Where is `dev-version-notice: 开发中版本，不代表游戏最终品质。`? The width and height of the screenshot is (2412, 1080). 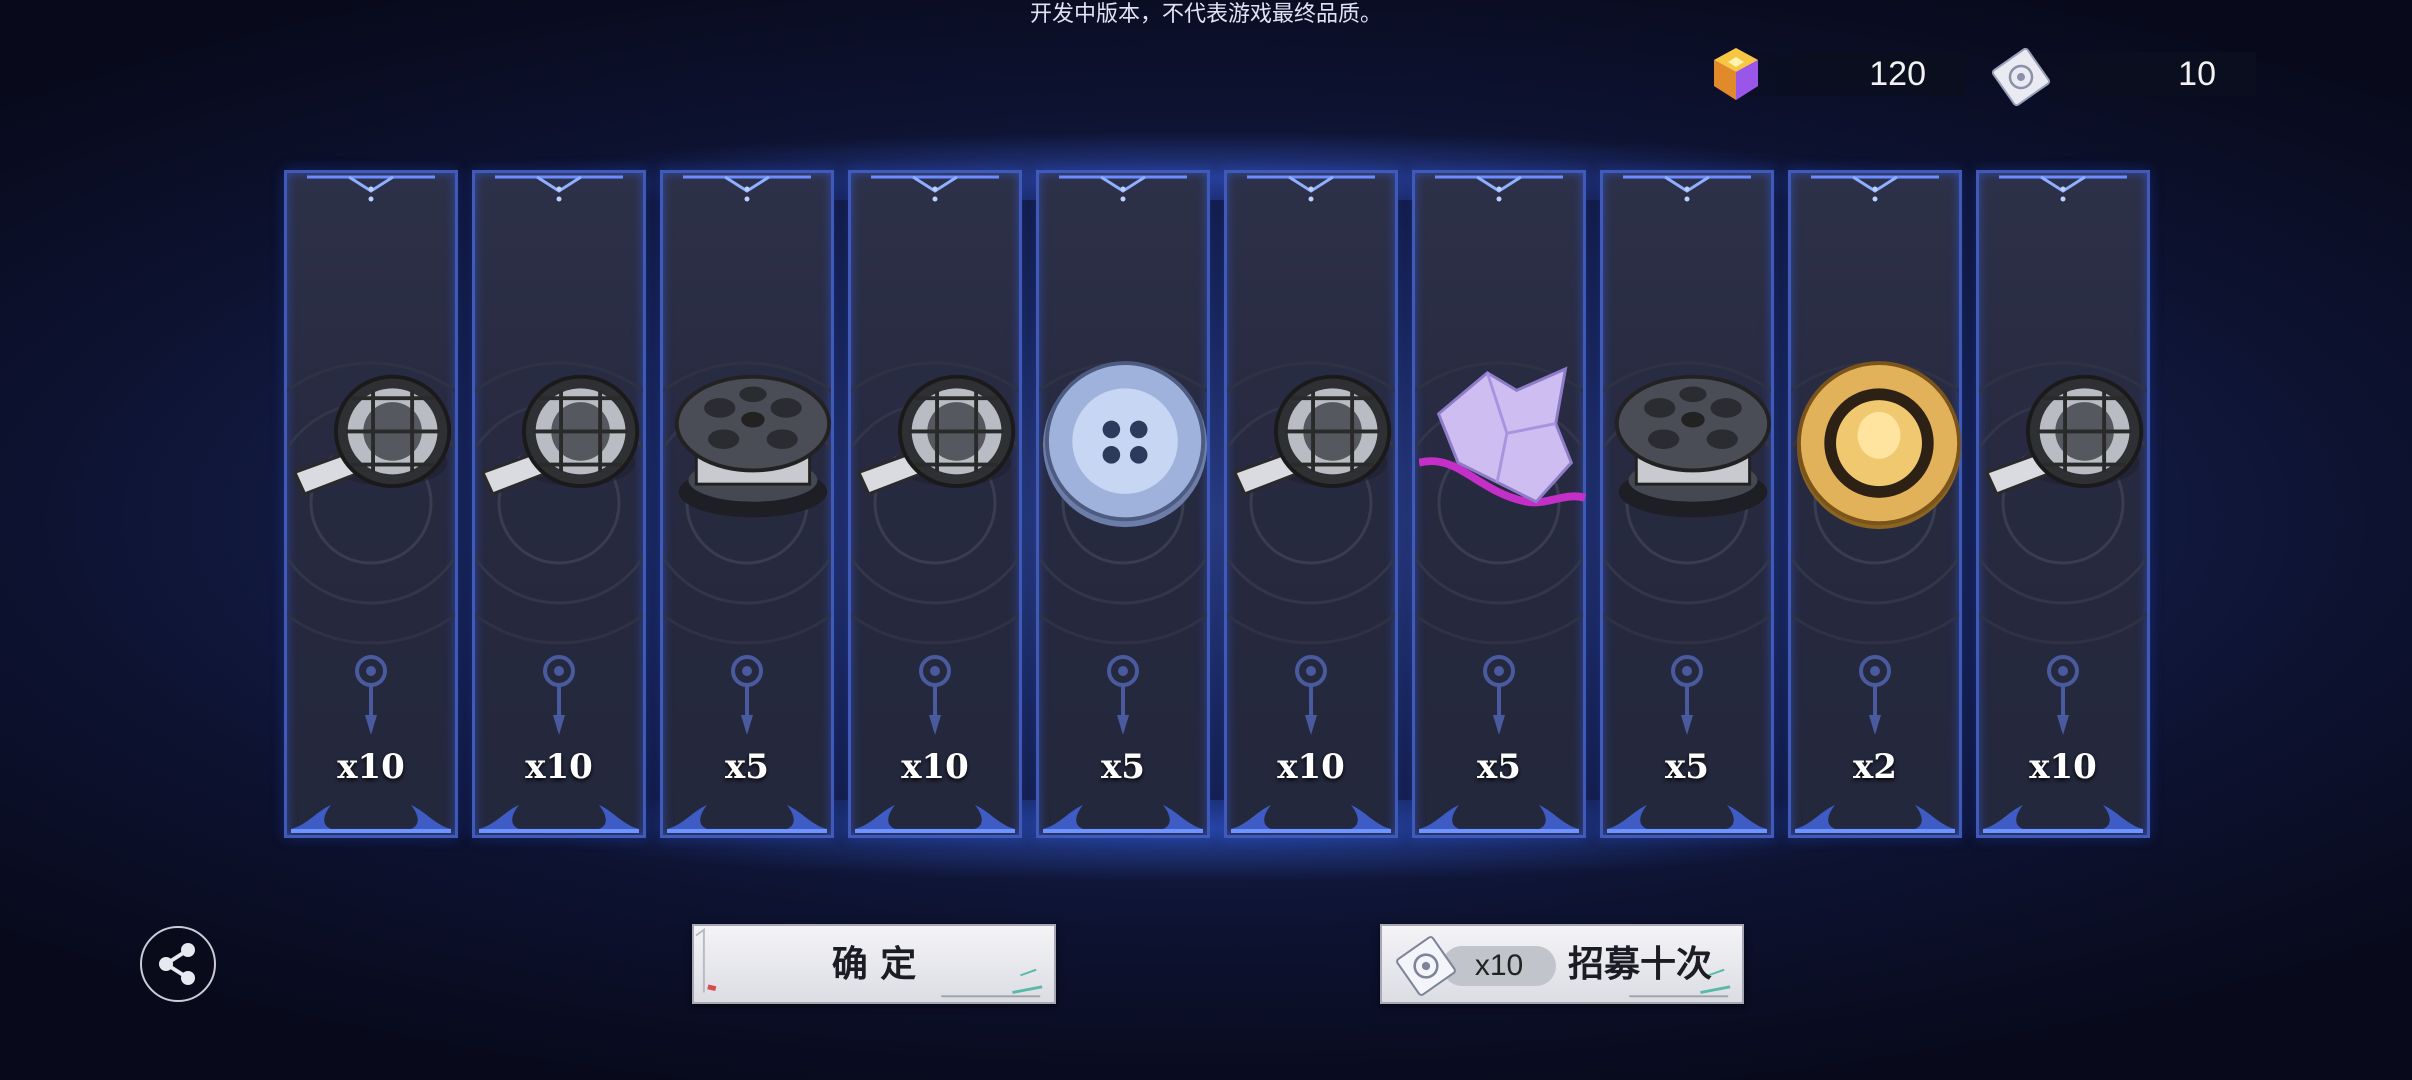
dev-version-notice: 开发中版本，不代表游戏最终品质。 is located at coordinates (1205, 13).